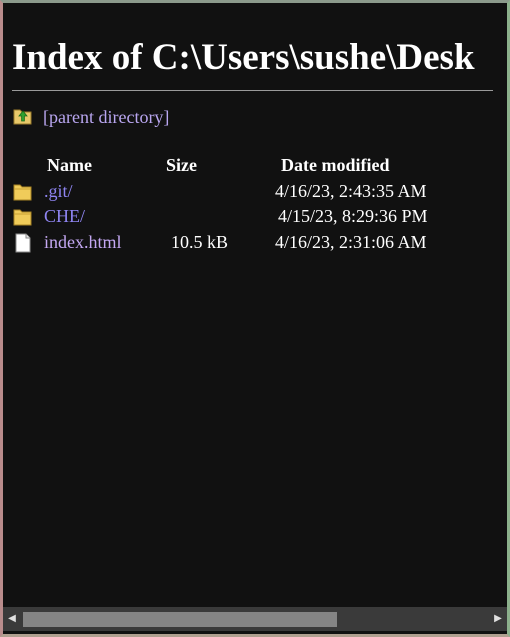  I want to click on horizontal-scrollbar: ◀ ▶, so click(255, 619).